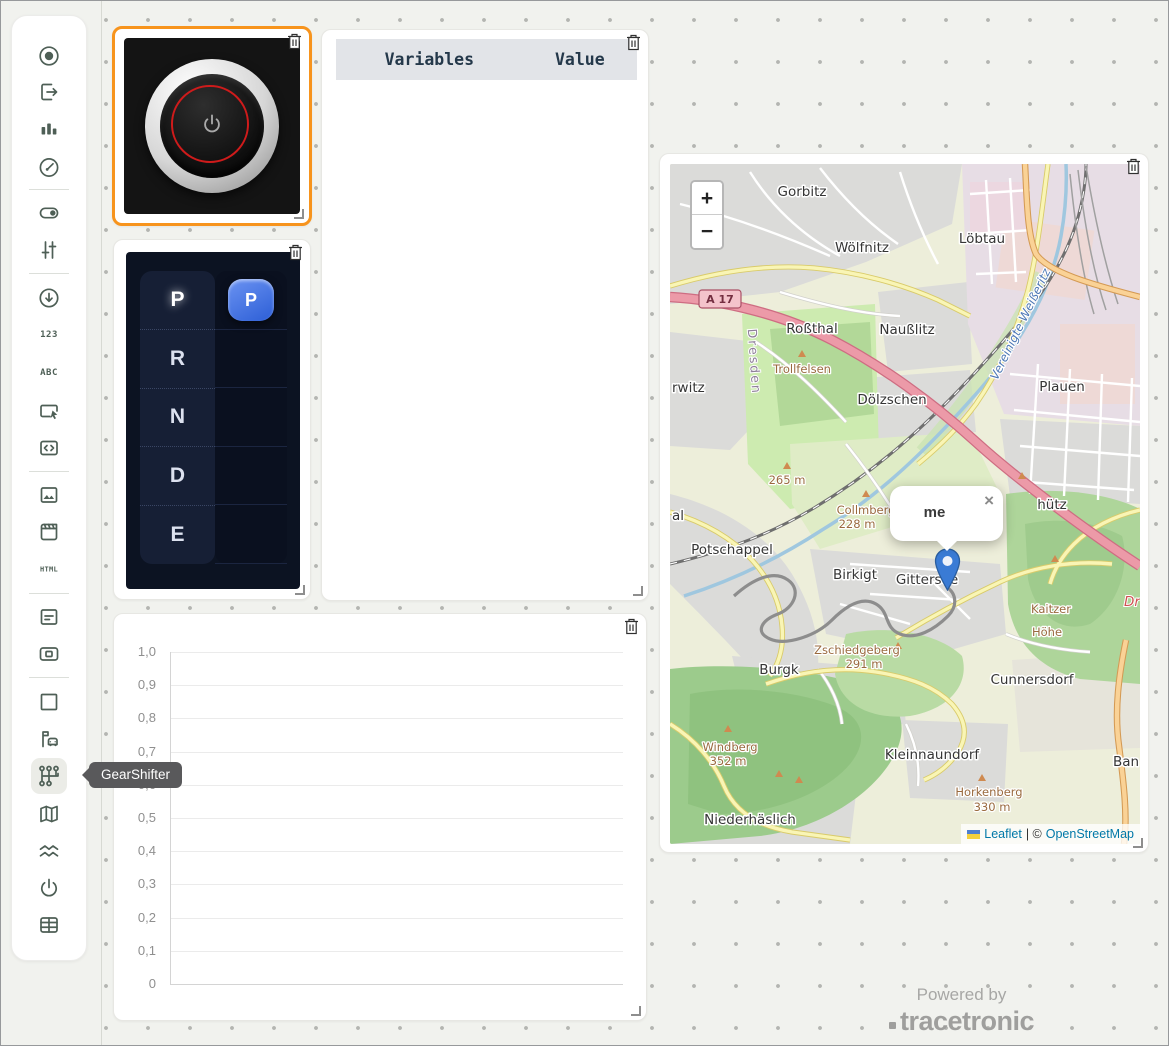  Describe the element at coordinates (857, 524) in the screenshot. I see `map-label-elev228: 228 m` at that location.